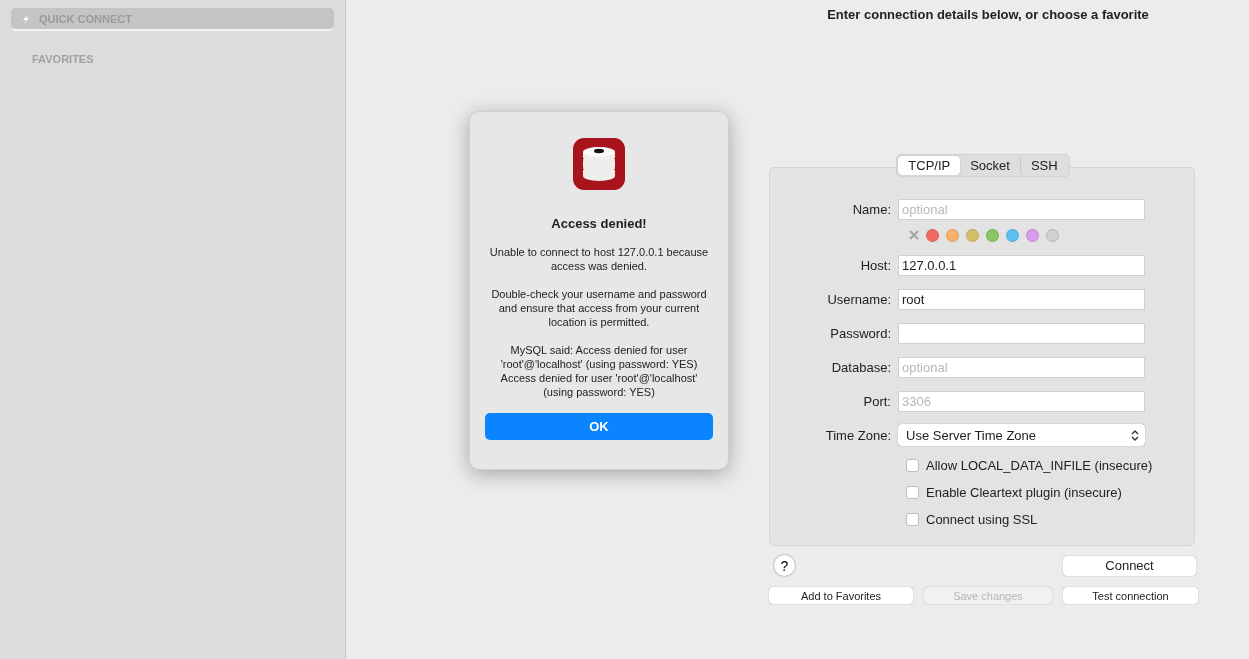 Image resolution: width=1249 pixels, height=659 pixels. What do you see at coordinates (1135, 435) in the screenshot?
I see `chevron-up-down-icon` at bounding box center [1135, 435].